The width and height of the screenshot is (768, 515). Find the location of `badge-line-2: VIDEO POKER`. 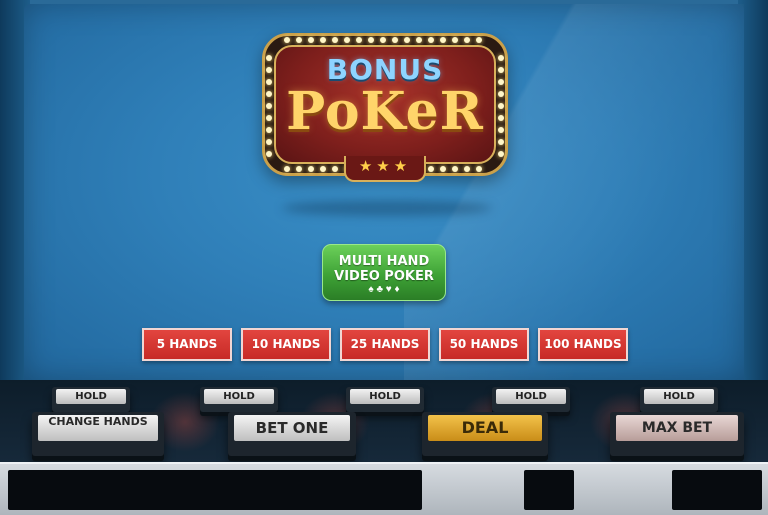

badge-line-2: VIDEO POKER is located at coordinates (384, 276).